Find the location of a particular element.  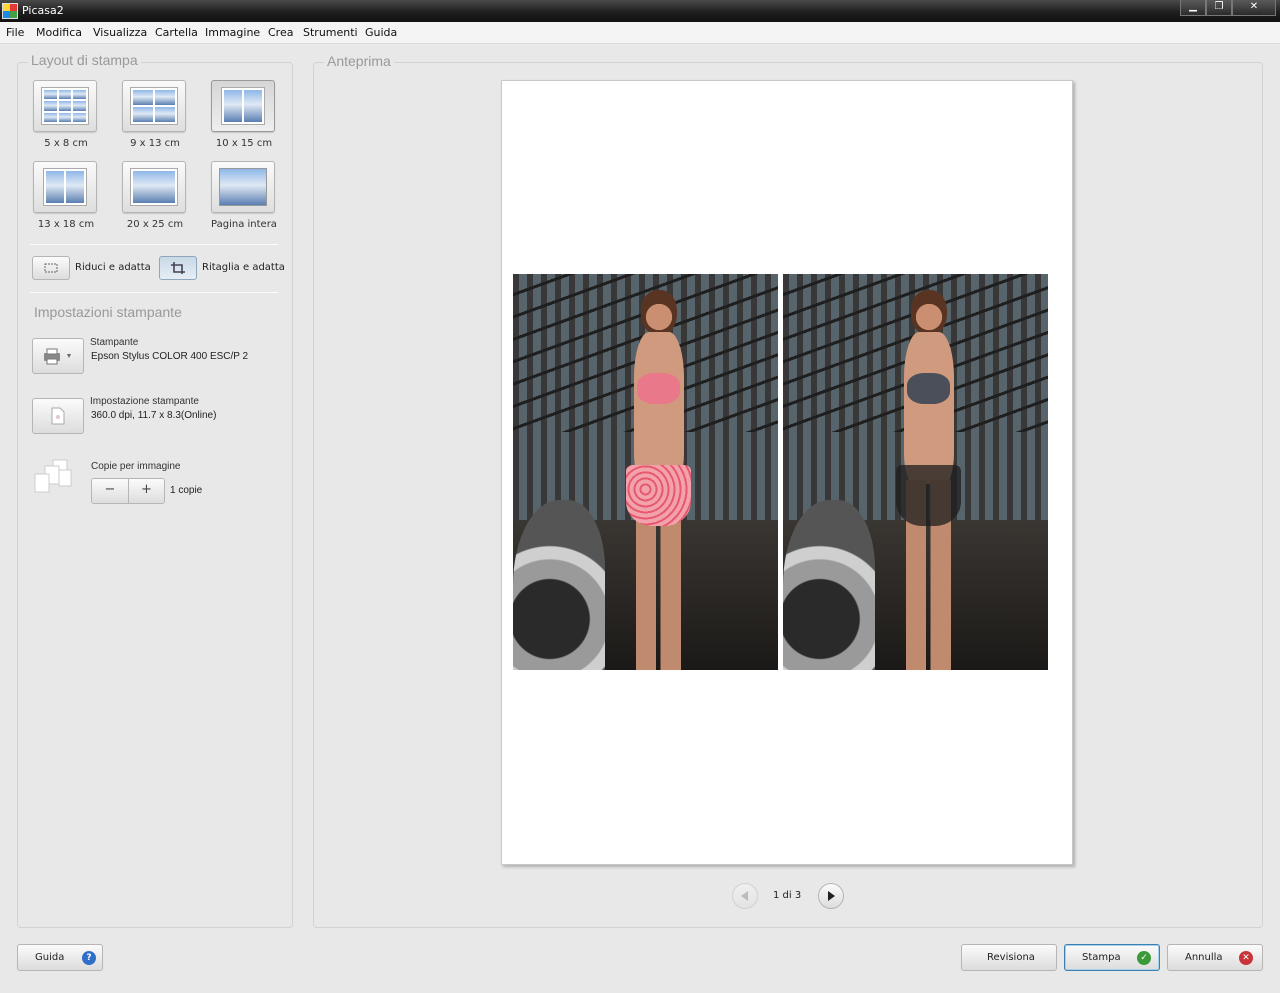

next-page-button is located at coordinates (831, 896).